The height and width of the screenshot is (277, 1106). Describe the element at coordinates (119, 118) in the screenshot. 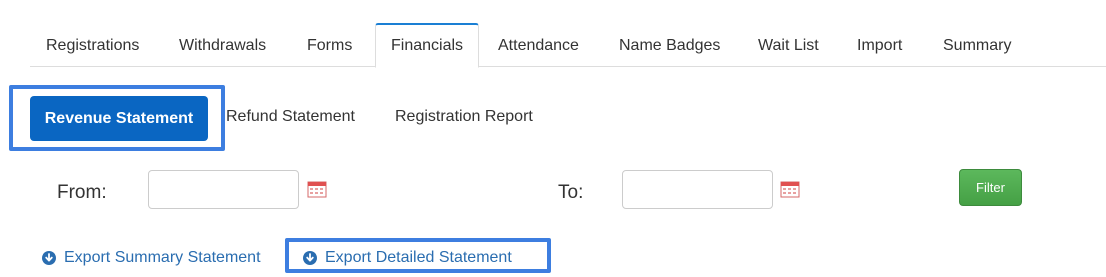

I see `revenue-statement-button: Revenue Statement` at that location.